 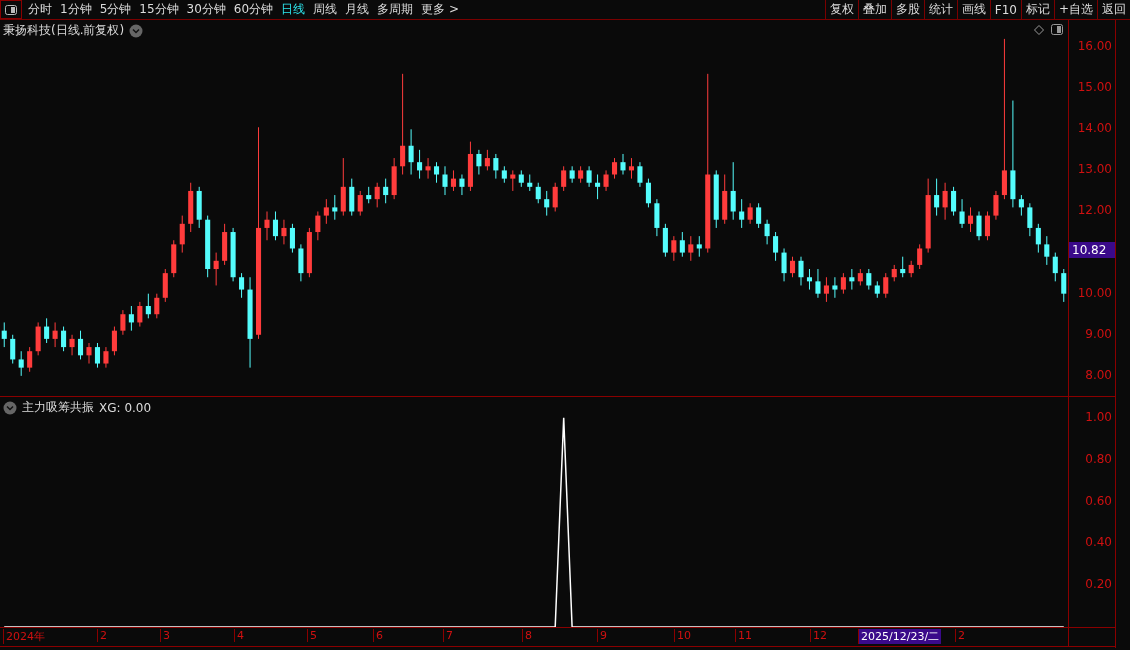 I want to click on date-label: 11, so click(x=744, y=635).